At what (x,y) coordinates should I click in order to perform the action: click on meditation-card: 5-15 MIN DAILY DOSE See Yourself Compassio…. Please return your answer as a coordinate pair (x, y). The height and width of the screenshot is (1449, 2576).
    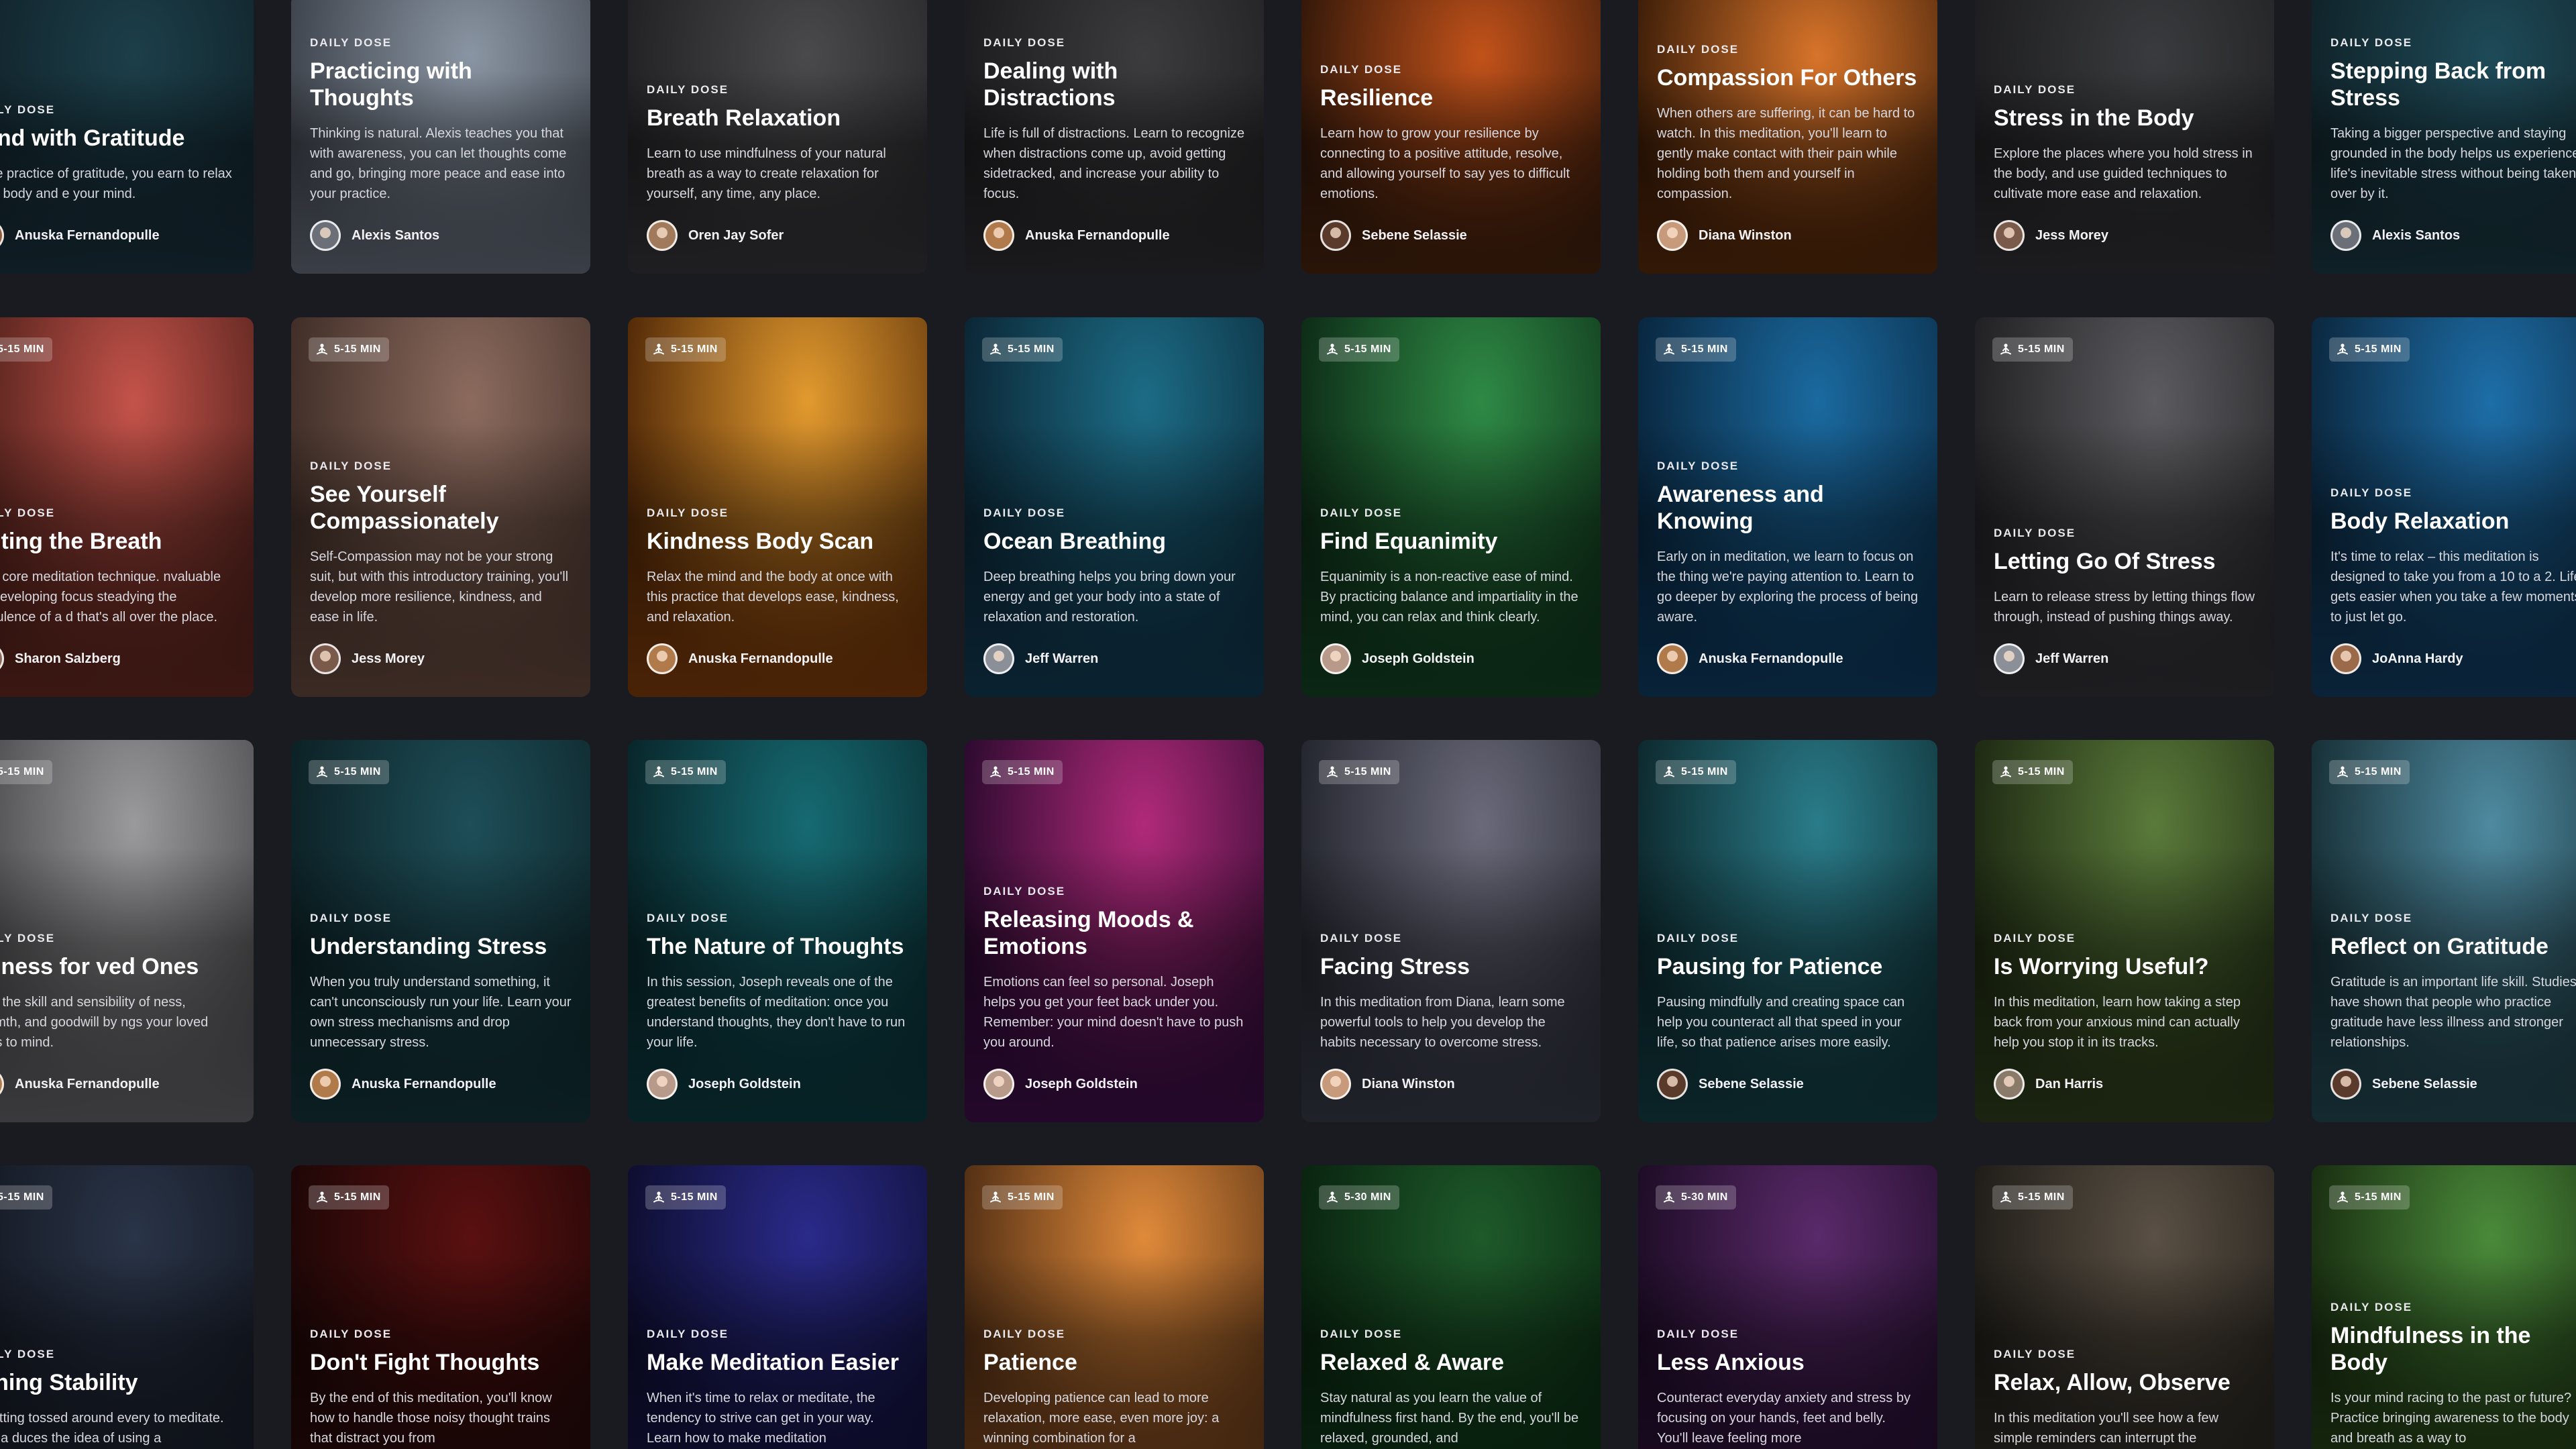
    Looking at the image, I should click on (440, 507).